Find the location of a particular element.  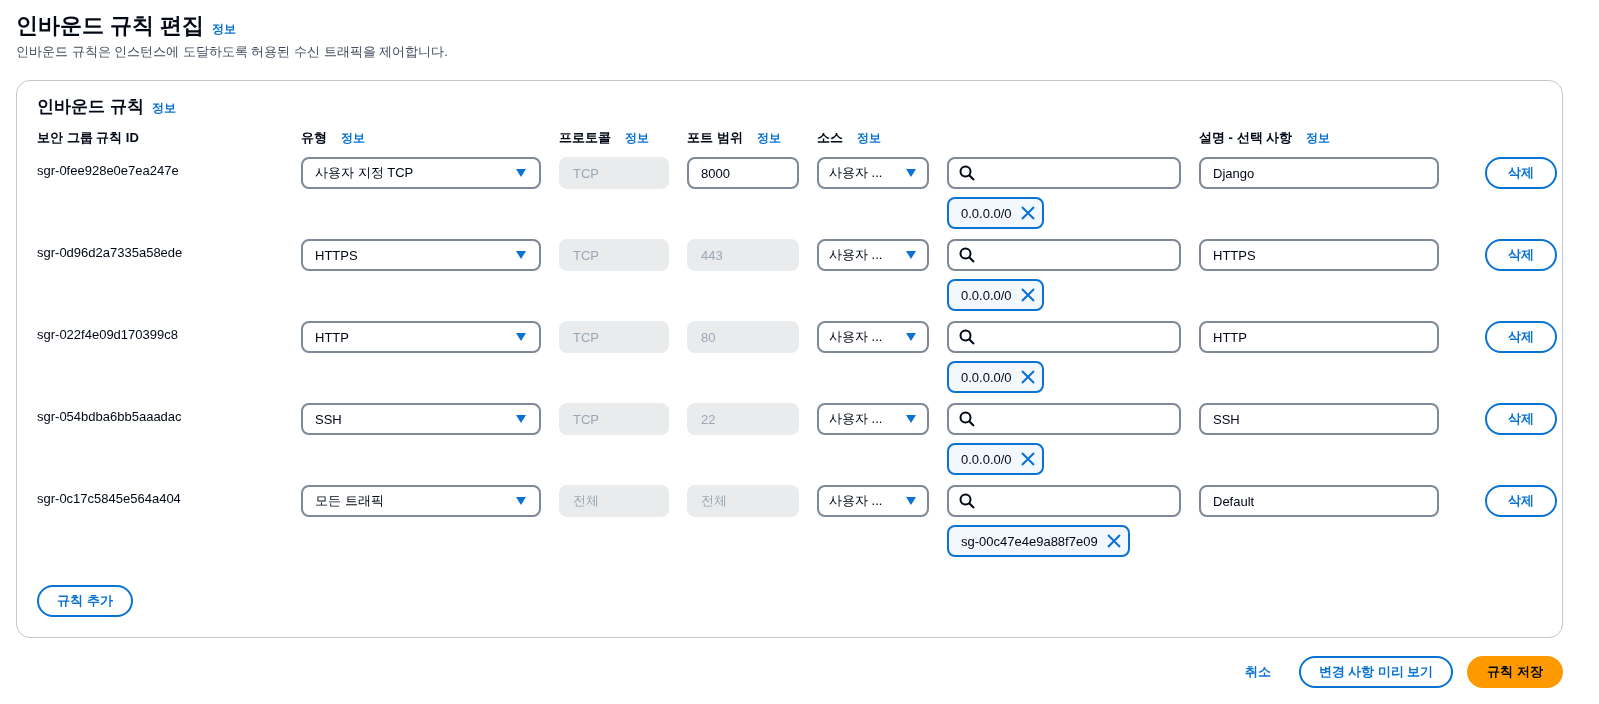

description-field: HTTPS is located at coordinates (1319, 255).